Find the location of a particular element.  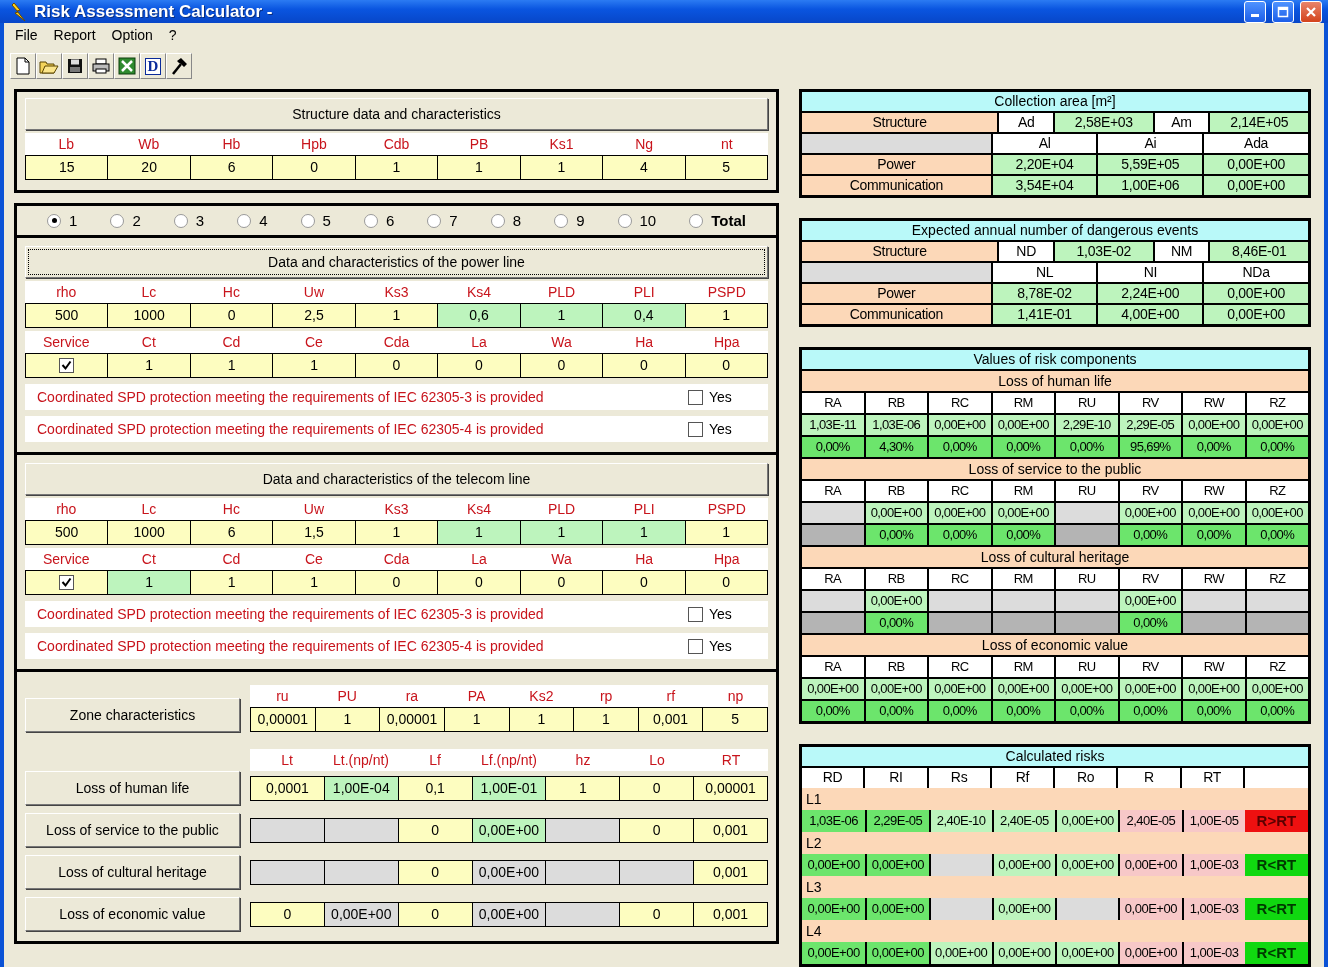

radio-button: 7 is located at coordinates (442, 220).